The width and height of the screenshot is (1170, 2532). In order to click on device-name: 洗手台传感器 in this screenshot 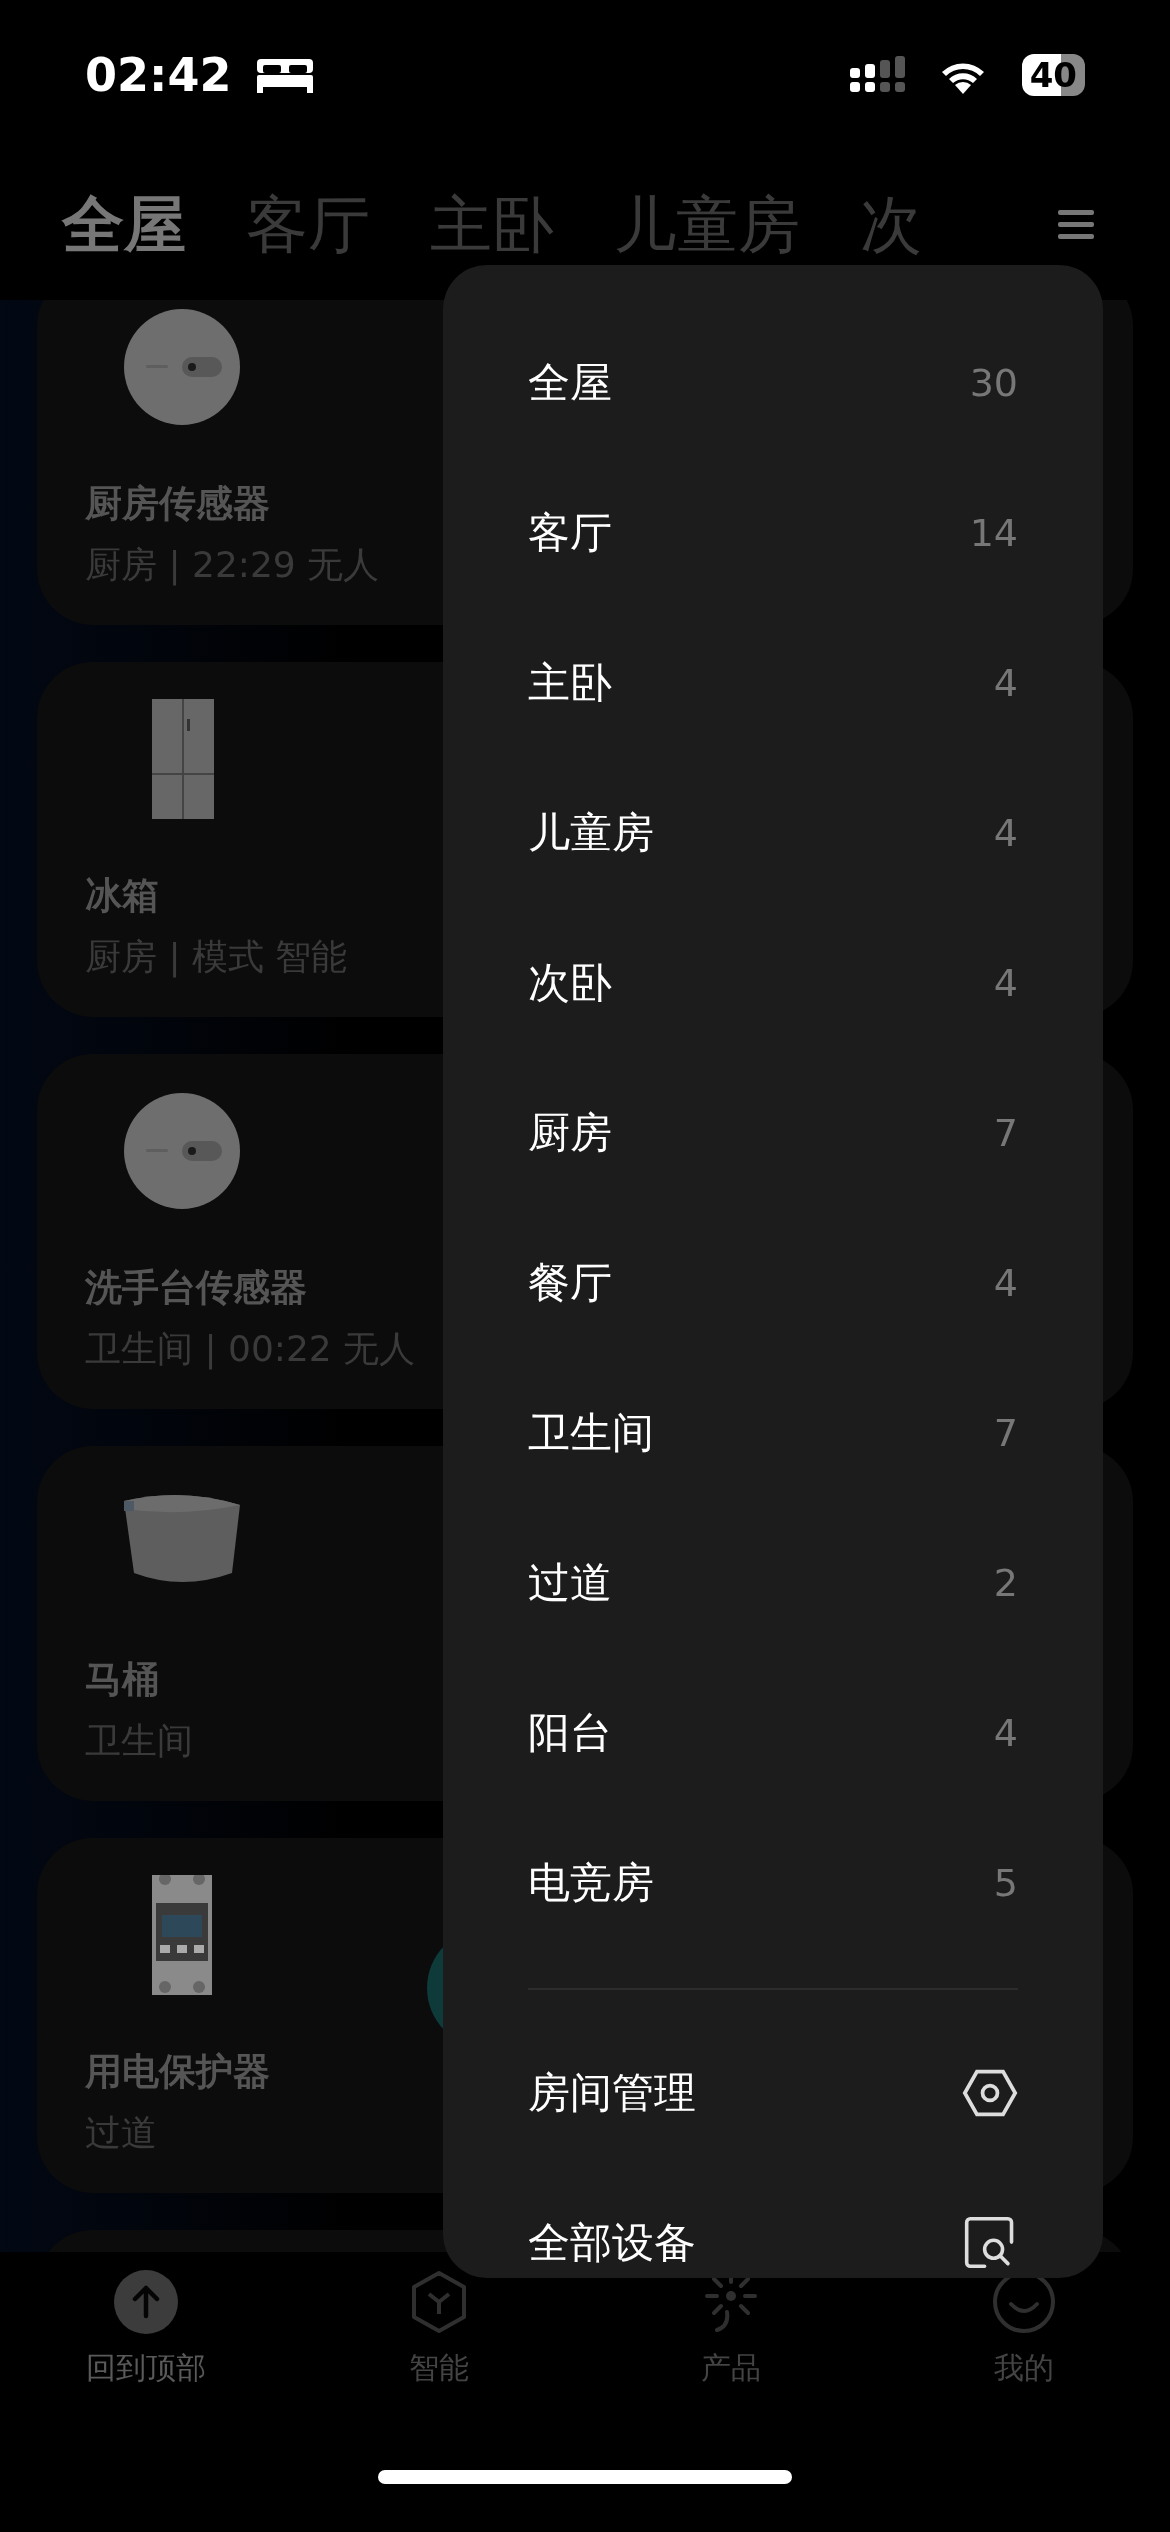, I will do `click(196, 1288)`.